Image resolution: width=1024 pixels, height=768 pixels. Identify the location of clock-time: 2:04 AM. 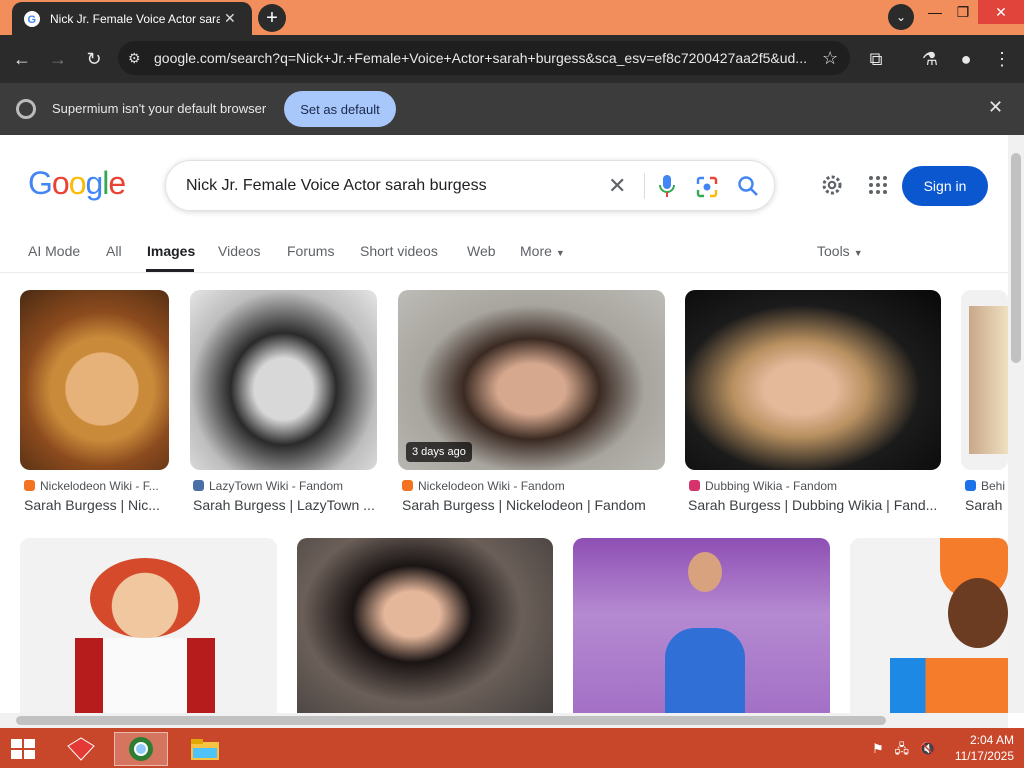
(991, 740).